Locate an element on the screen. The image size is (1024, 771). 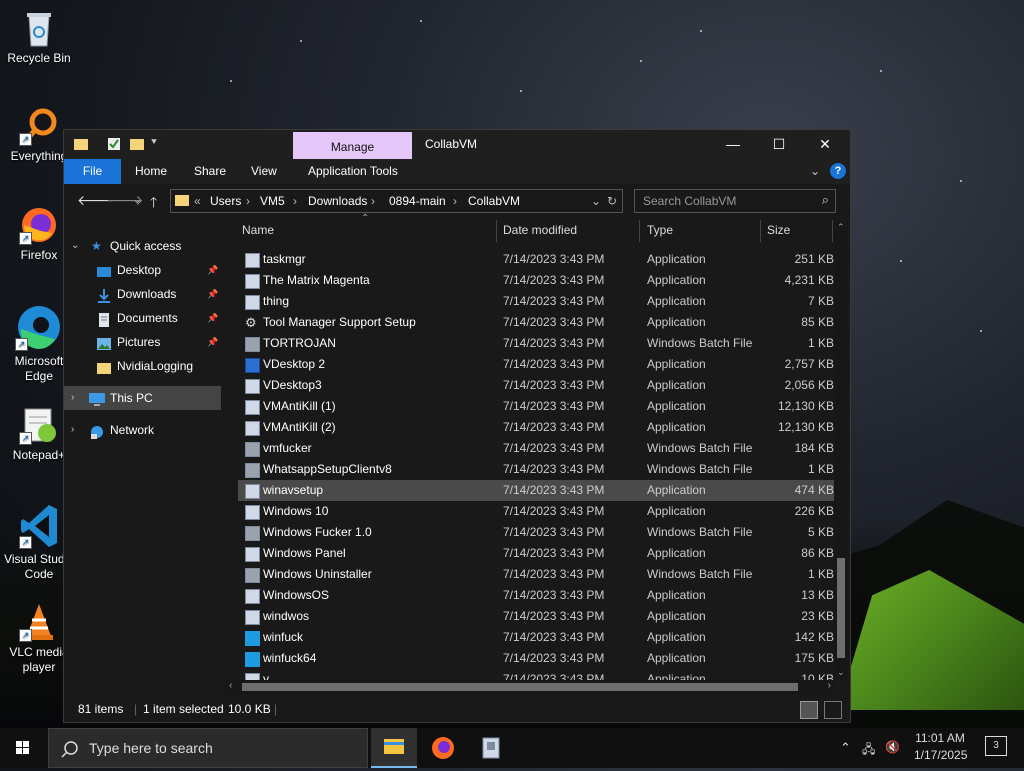
desktop-icon-label: Recycle Bin is located at coordinates (39, 58).